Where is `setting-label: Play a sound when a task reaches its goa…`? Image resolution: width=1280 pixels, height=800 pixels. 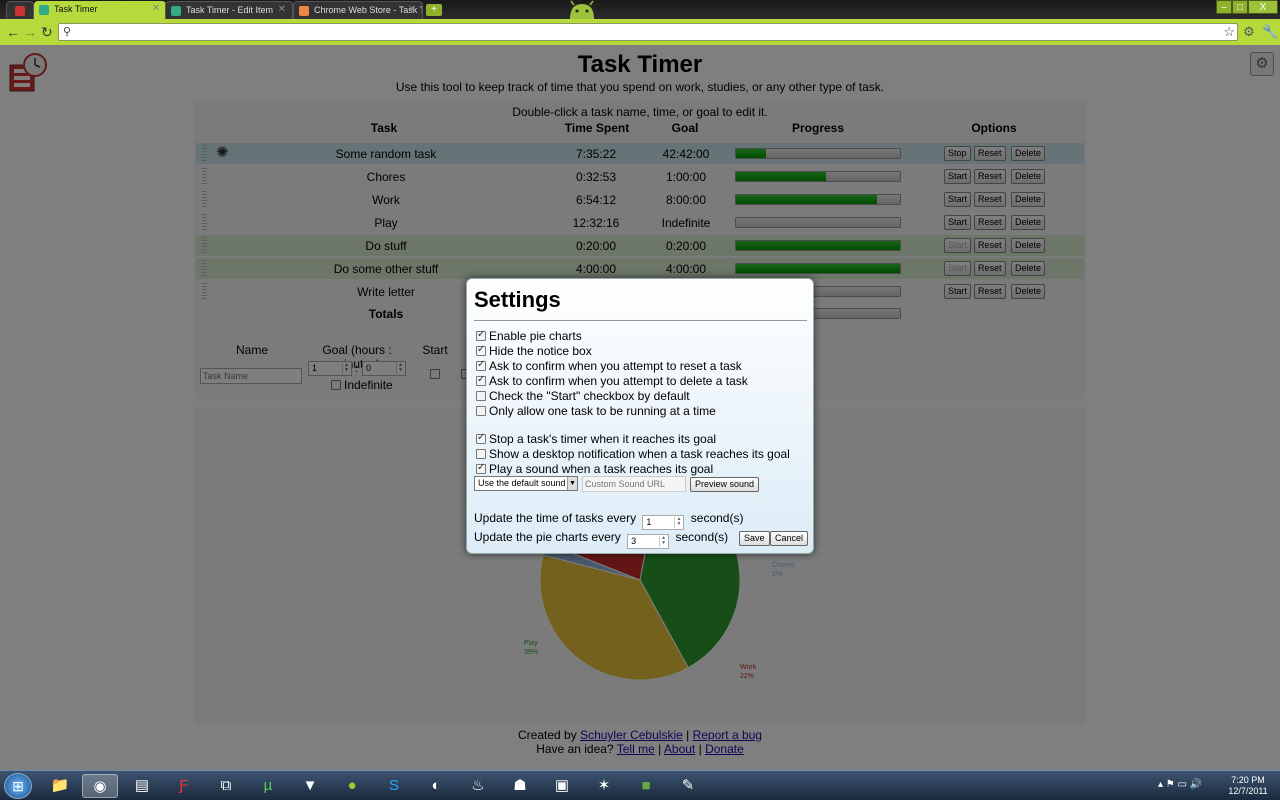 setting-label: Play a sound when a task reaches its goa… is located at coordinates (601, 469).